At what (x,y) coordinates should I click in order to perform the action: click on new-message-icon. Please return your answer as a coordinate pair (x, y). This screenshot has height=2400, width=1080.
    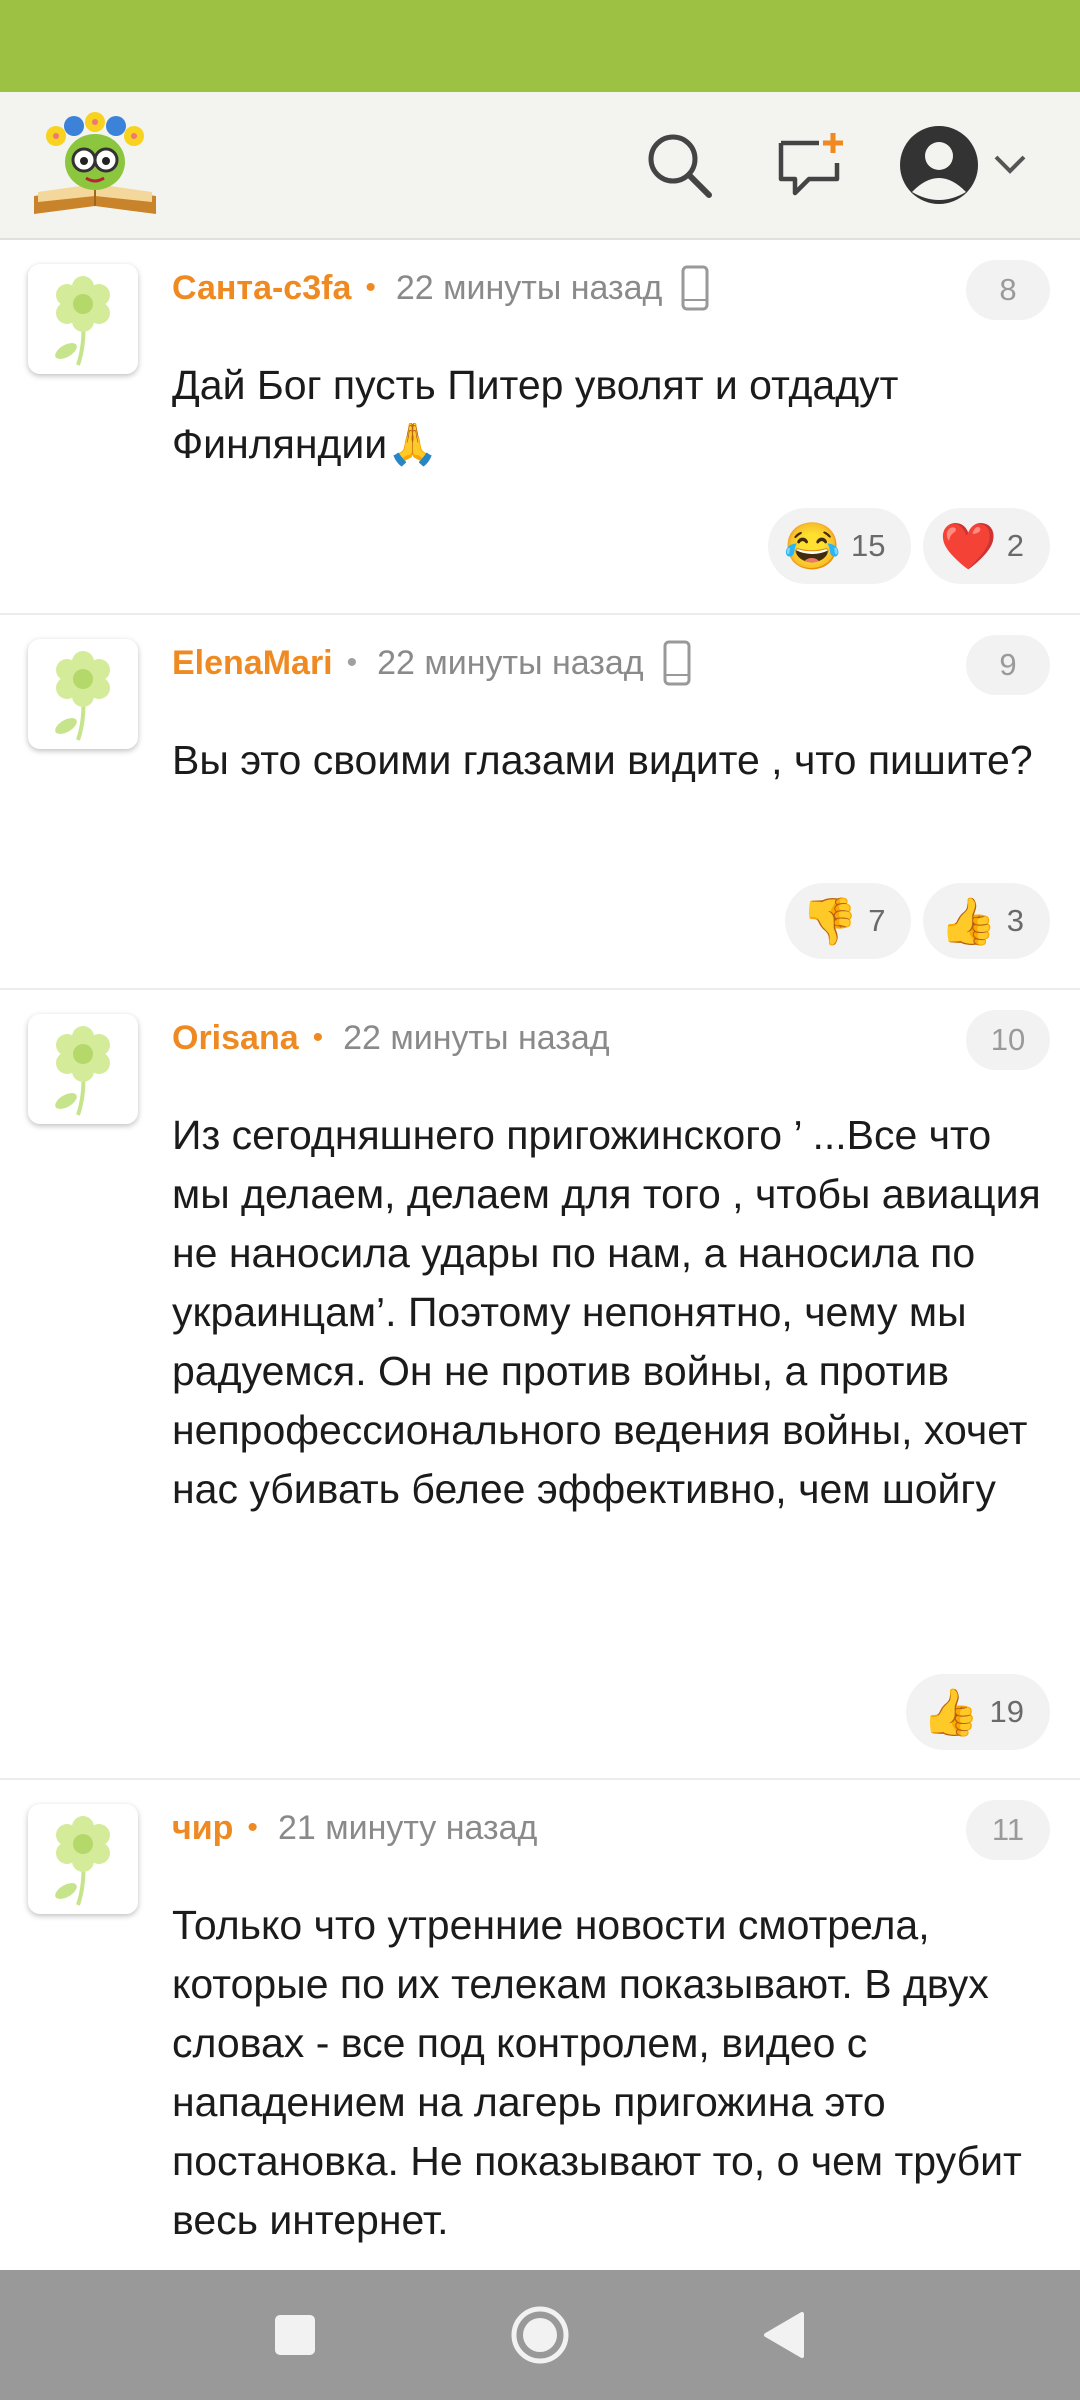
    Looking at the image, I should click on (810, 164).